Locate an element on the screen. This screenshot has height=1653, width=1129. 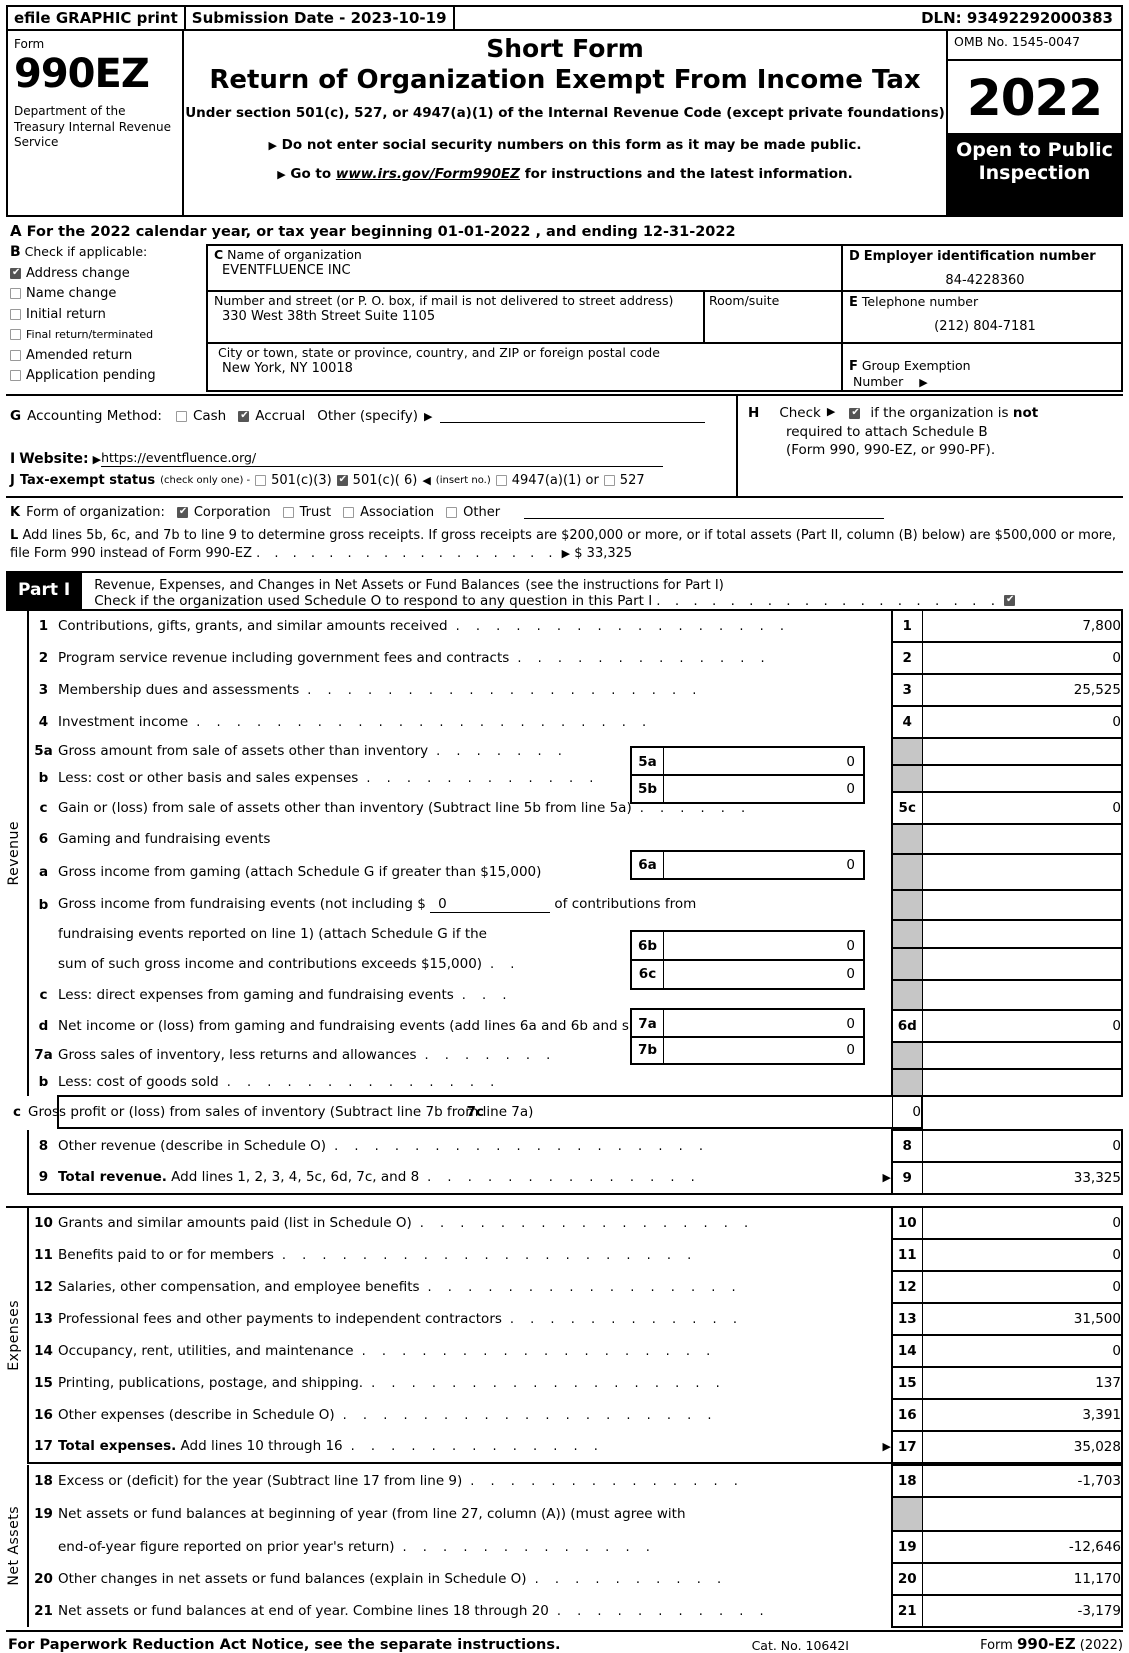
checkbox-icon-checked is located at coordinates (15, 273).